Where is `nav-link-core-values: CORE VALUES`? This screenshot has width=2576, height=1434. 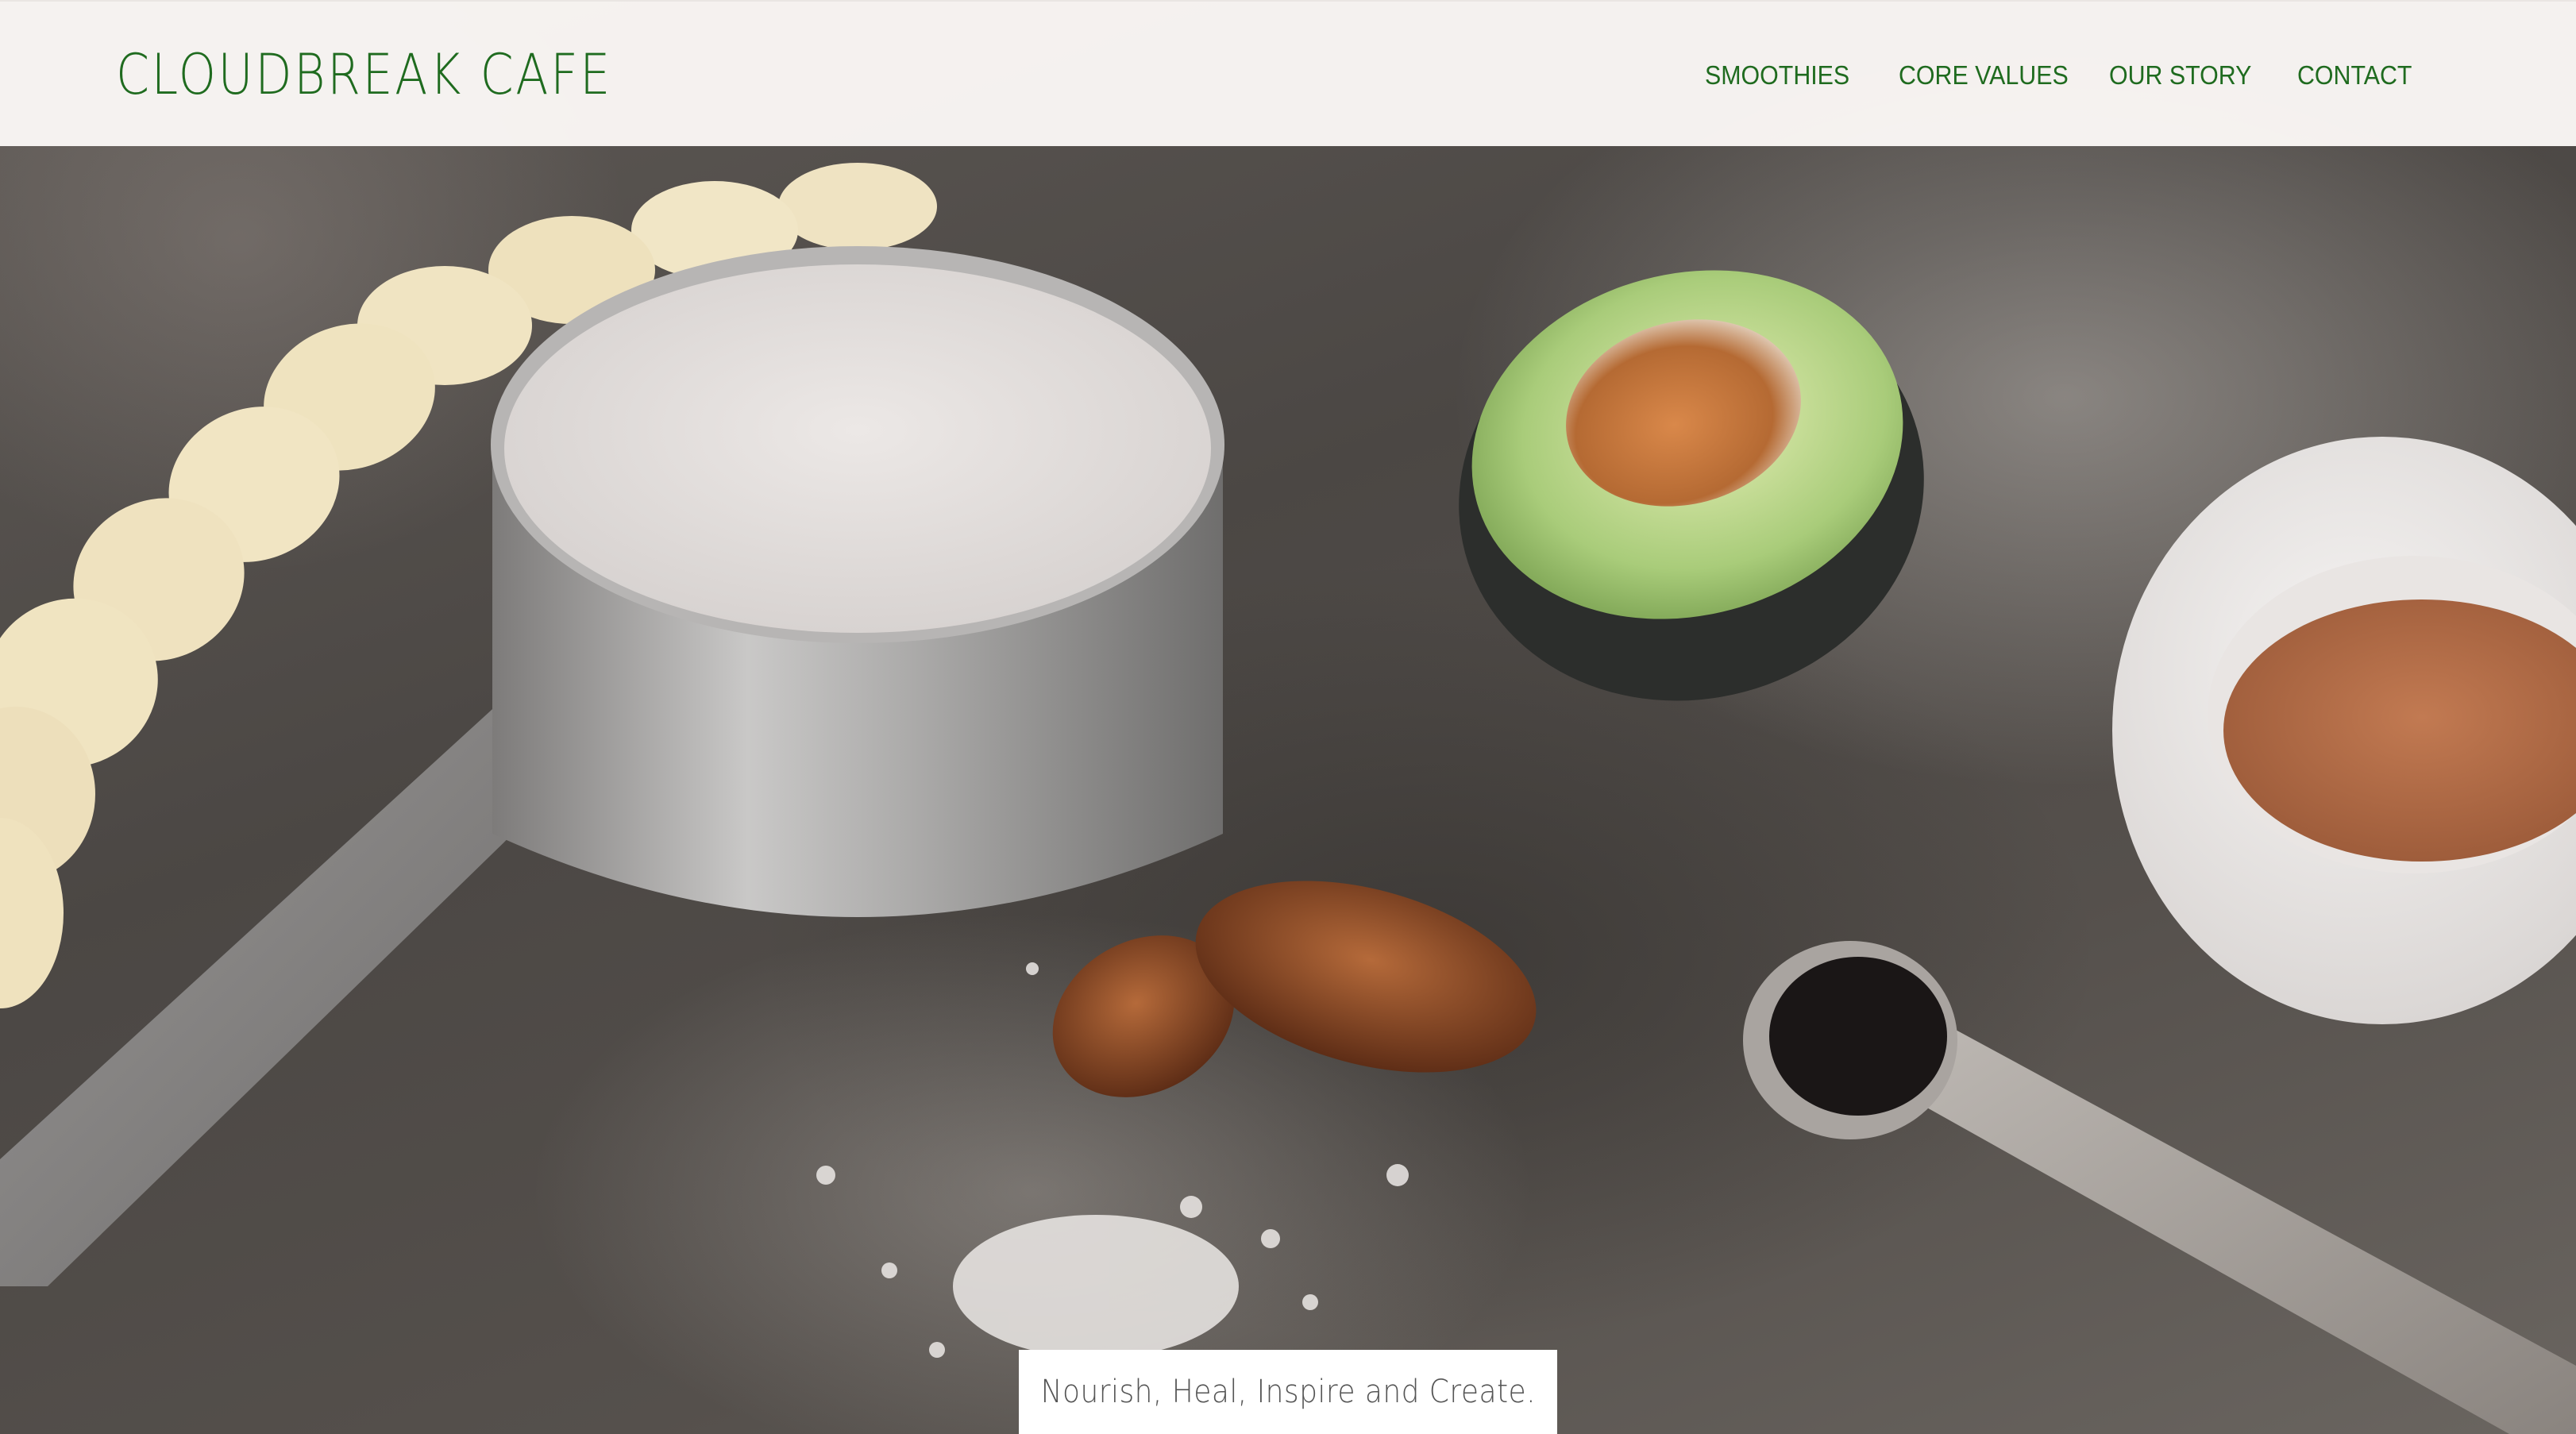
nav-link-core-values: CORE VALUES is located at coordinates (1984, 75).